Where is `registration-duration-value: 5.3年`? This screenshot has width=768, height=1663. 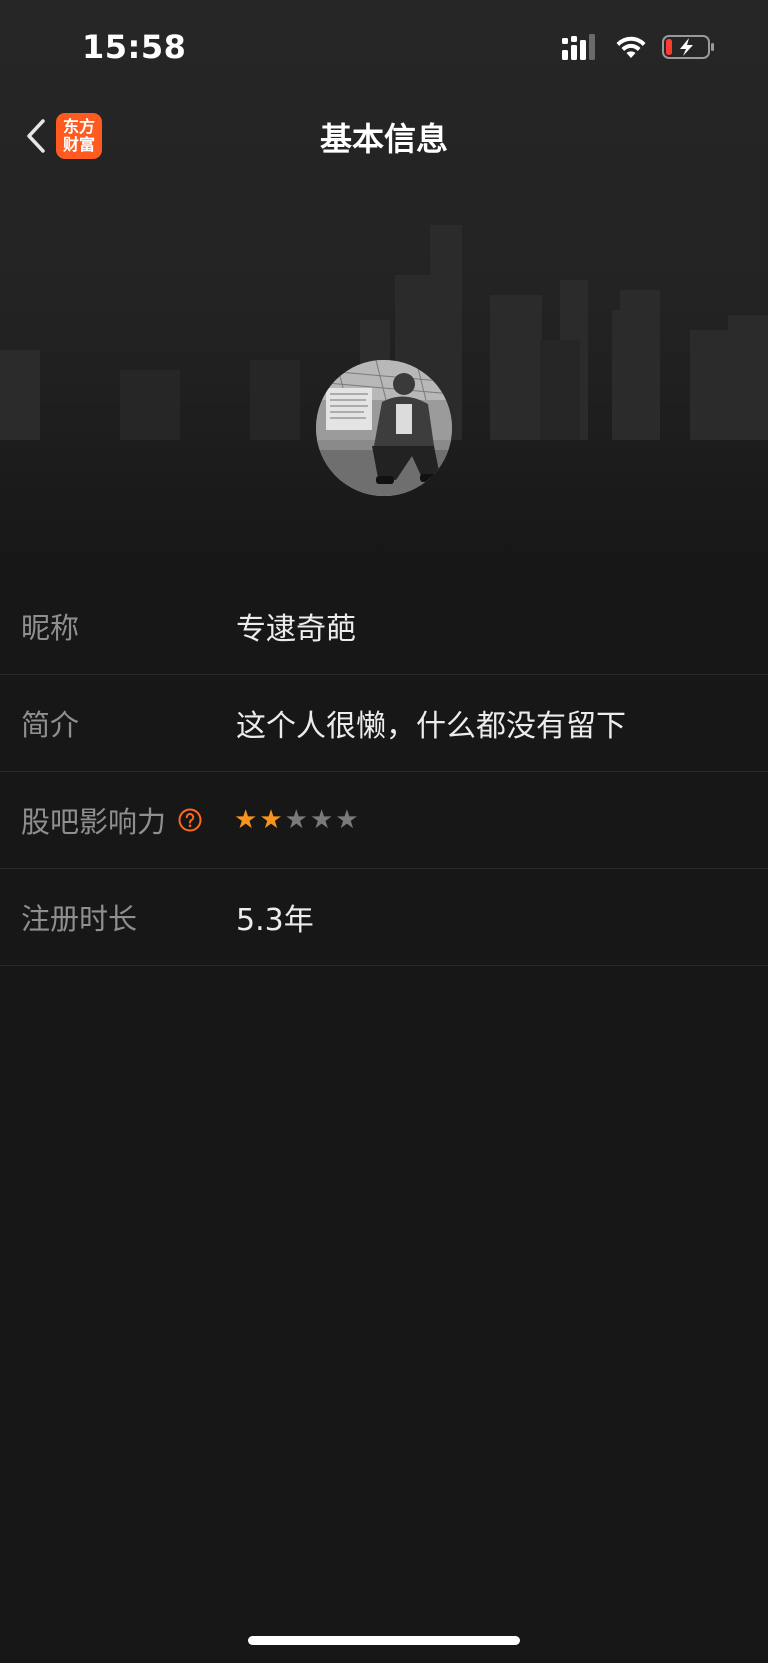 registration-duration-value: 5.3年 is located at coordinates (275, 920).